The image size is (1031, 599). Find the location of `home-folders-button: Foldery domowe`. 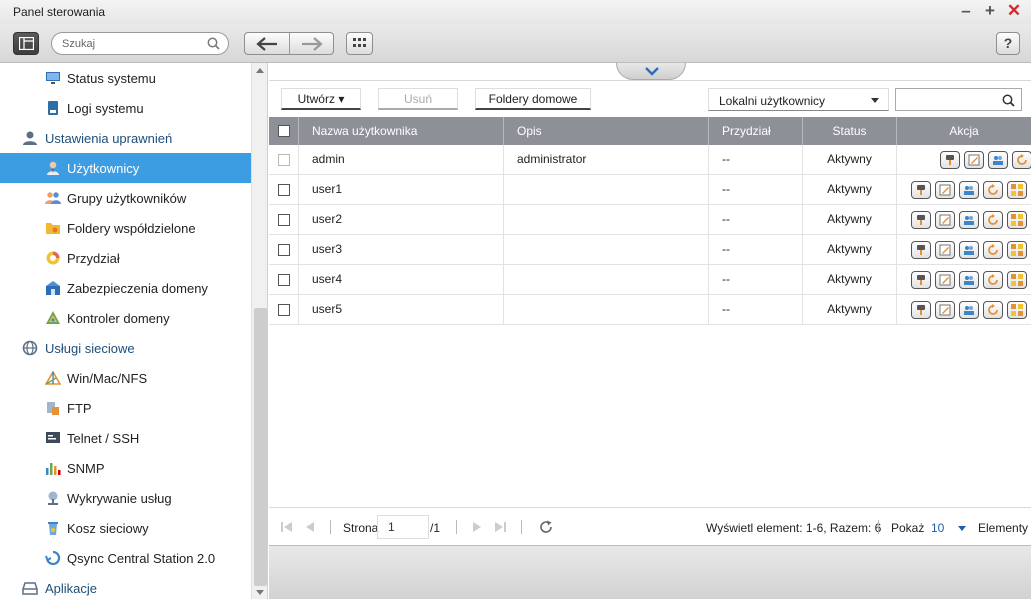

home-folders-button: Foldery domowe is located at coordinates (533, 99).